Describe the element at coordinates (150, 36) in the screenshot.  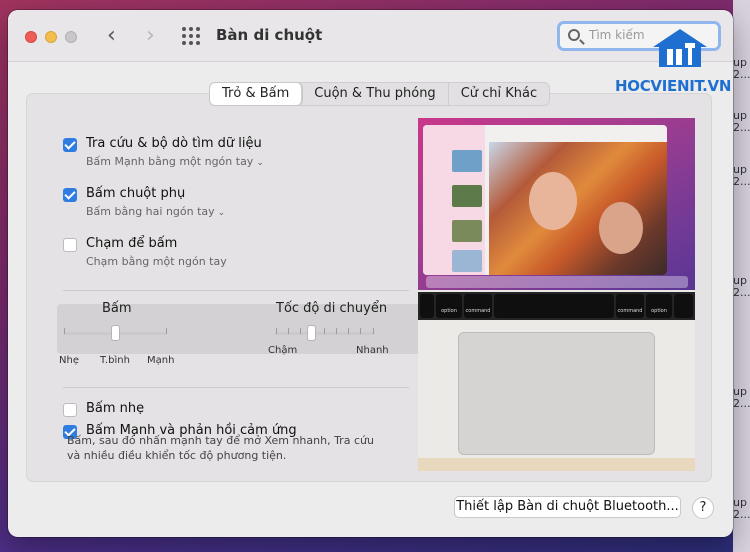
I see `forward-icon: ›` at that location.